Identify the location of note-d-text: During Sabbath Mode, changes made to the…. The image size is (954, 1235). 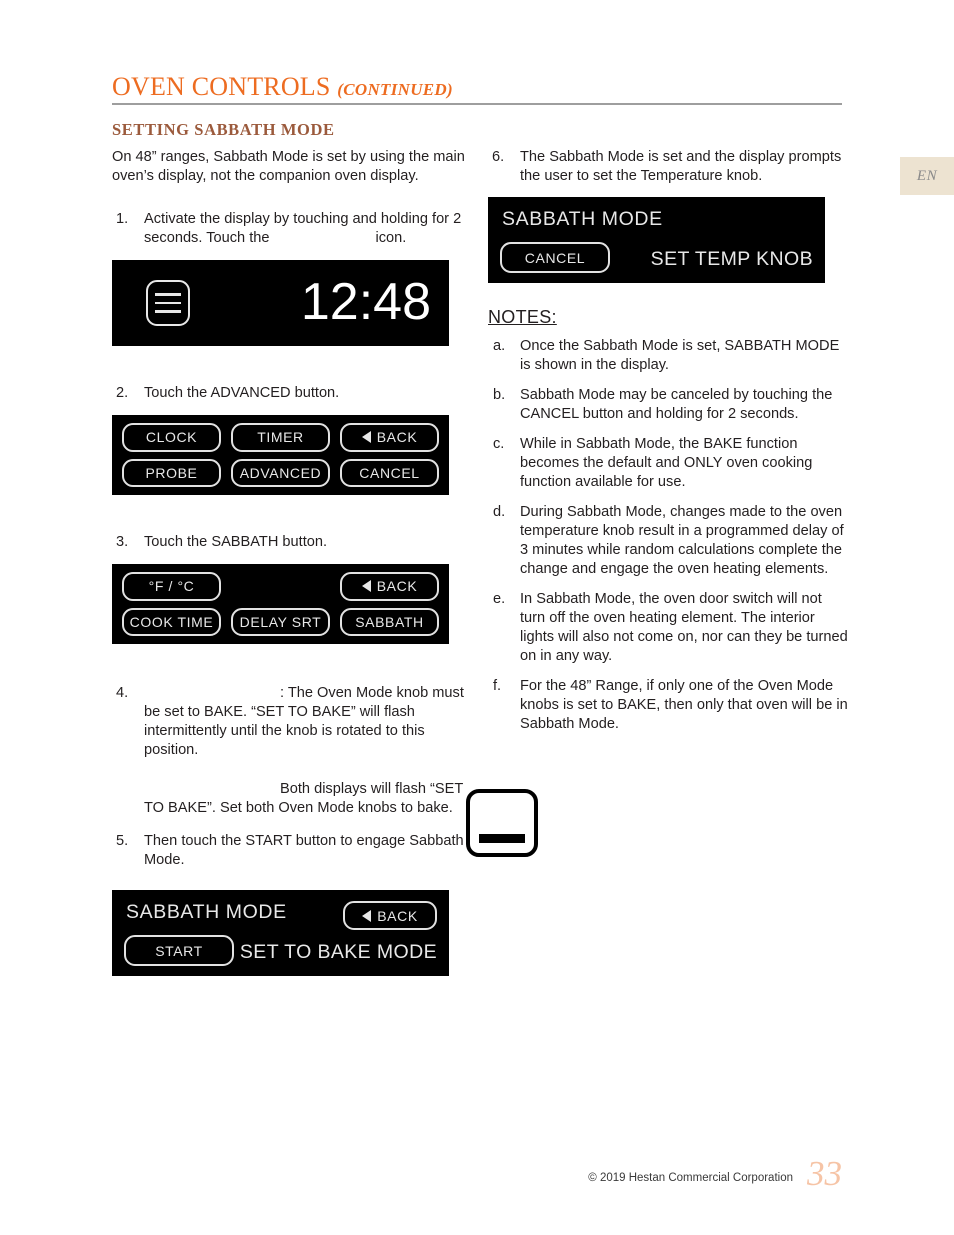
(682, 540).